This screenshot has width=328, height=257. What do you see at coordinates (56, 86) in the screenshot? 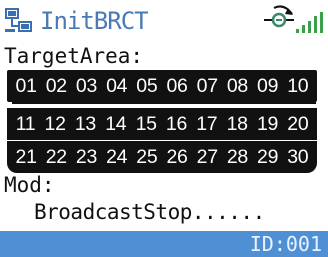
I see `target-area-cell: 02` at bounding box center [56, 86].